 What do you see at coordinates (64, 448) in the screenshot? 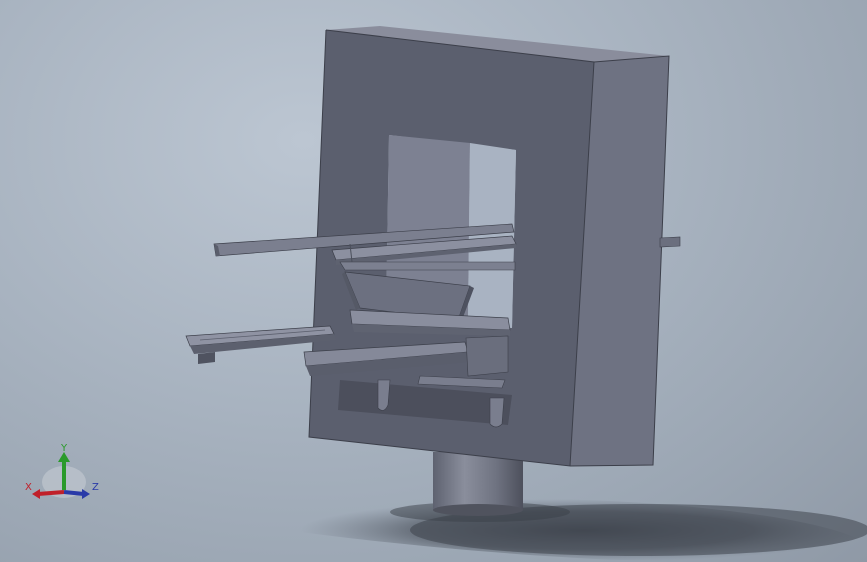
I see `y-axis-label: Y` at bounding box center [64, 448].